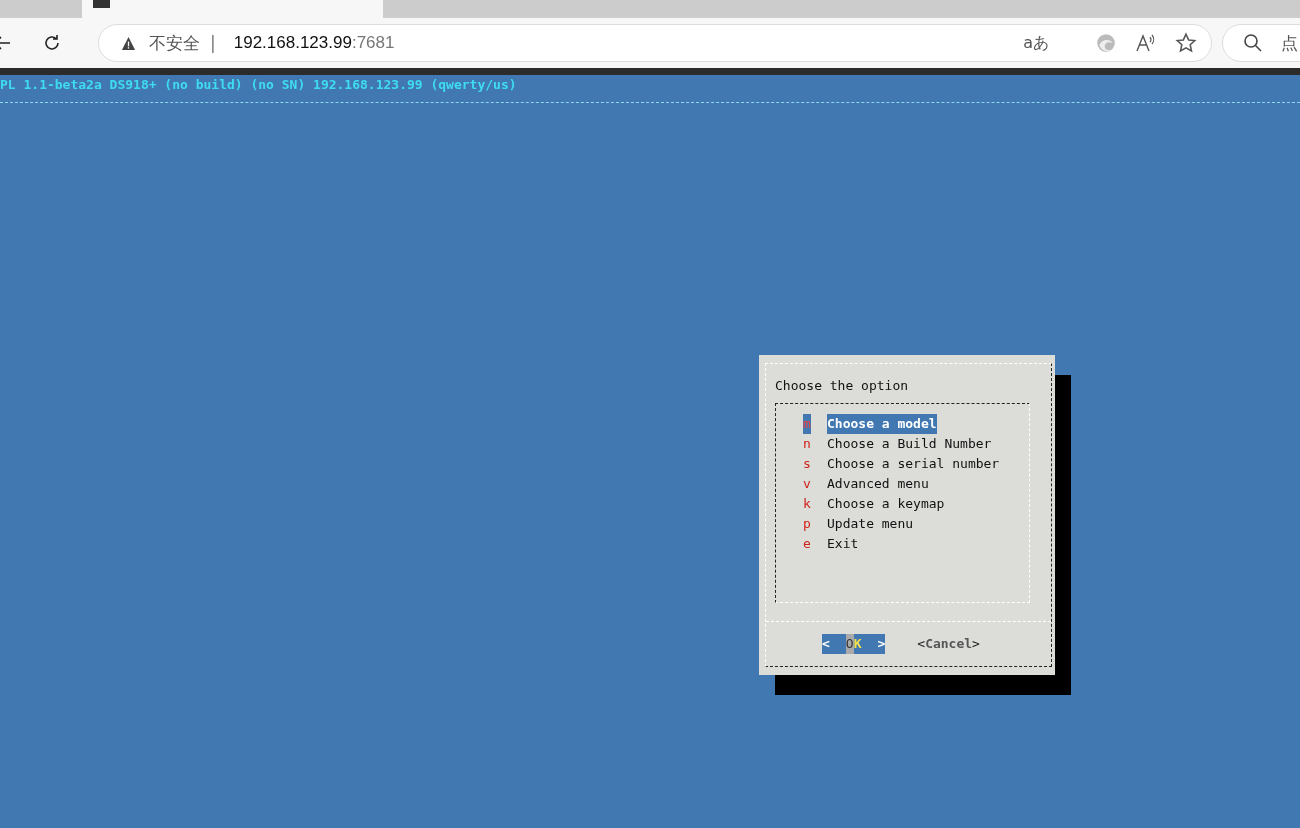 The image size is (1300, 828). I want to click on hotkey: p, so click(807, 524).